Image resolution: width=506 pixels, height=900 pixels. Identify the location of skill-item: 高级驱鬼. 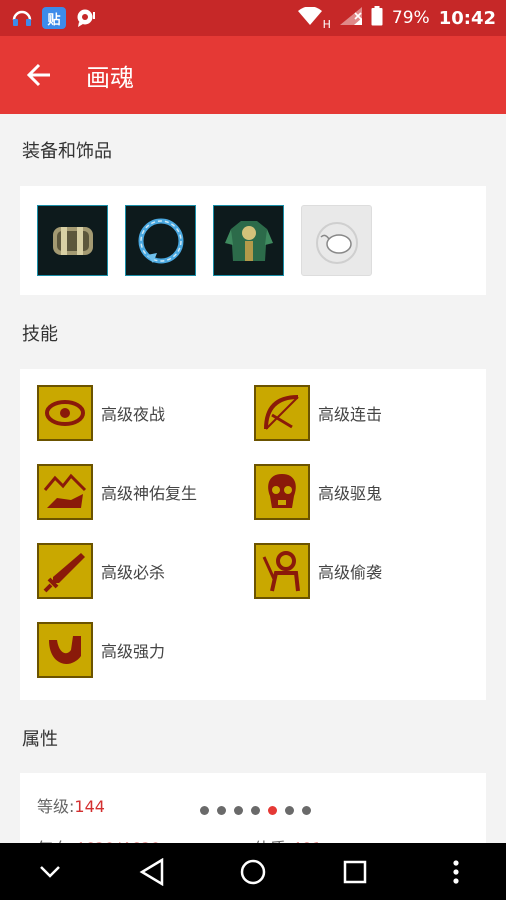
(318, 492).